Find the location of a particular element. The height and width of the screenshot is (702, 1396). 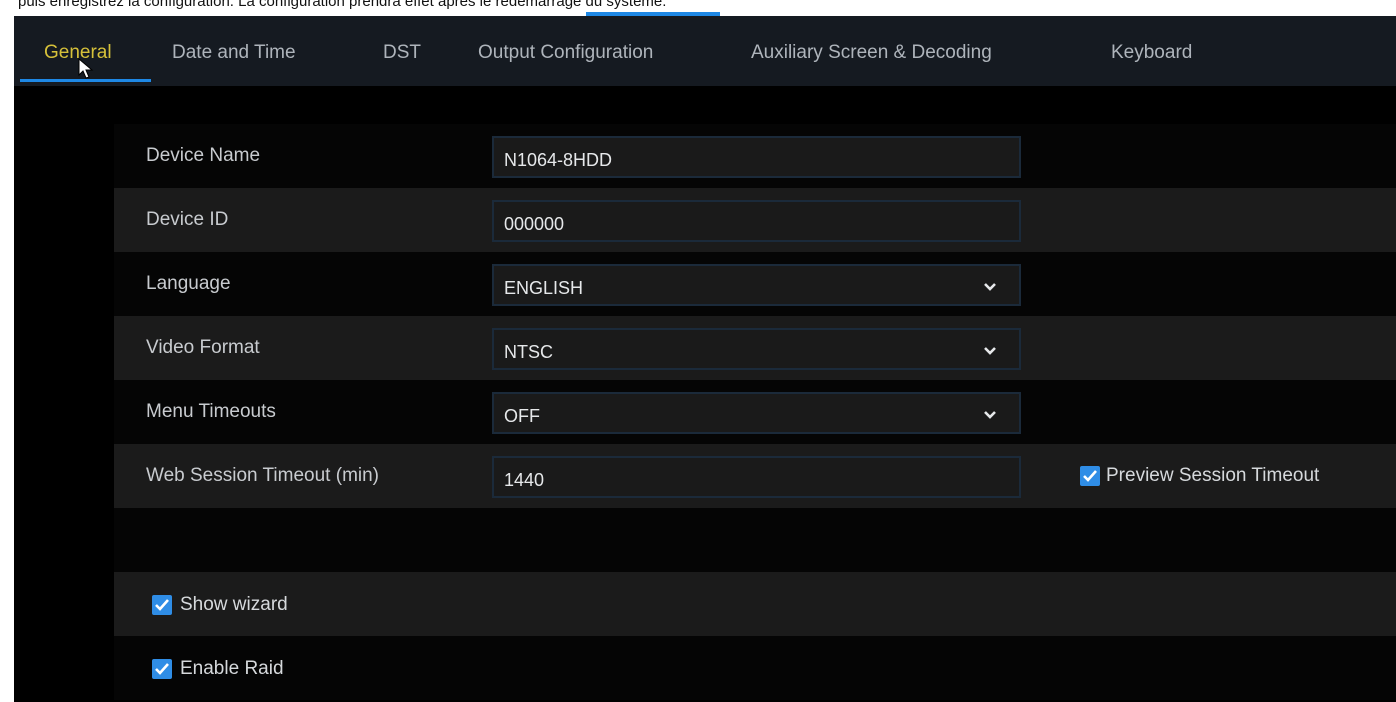

enable-raid-checkbox is located at coordinates (162, 669).